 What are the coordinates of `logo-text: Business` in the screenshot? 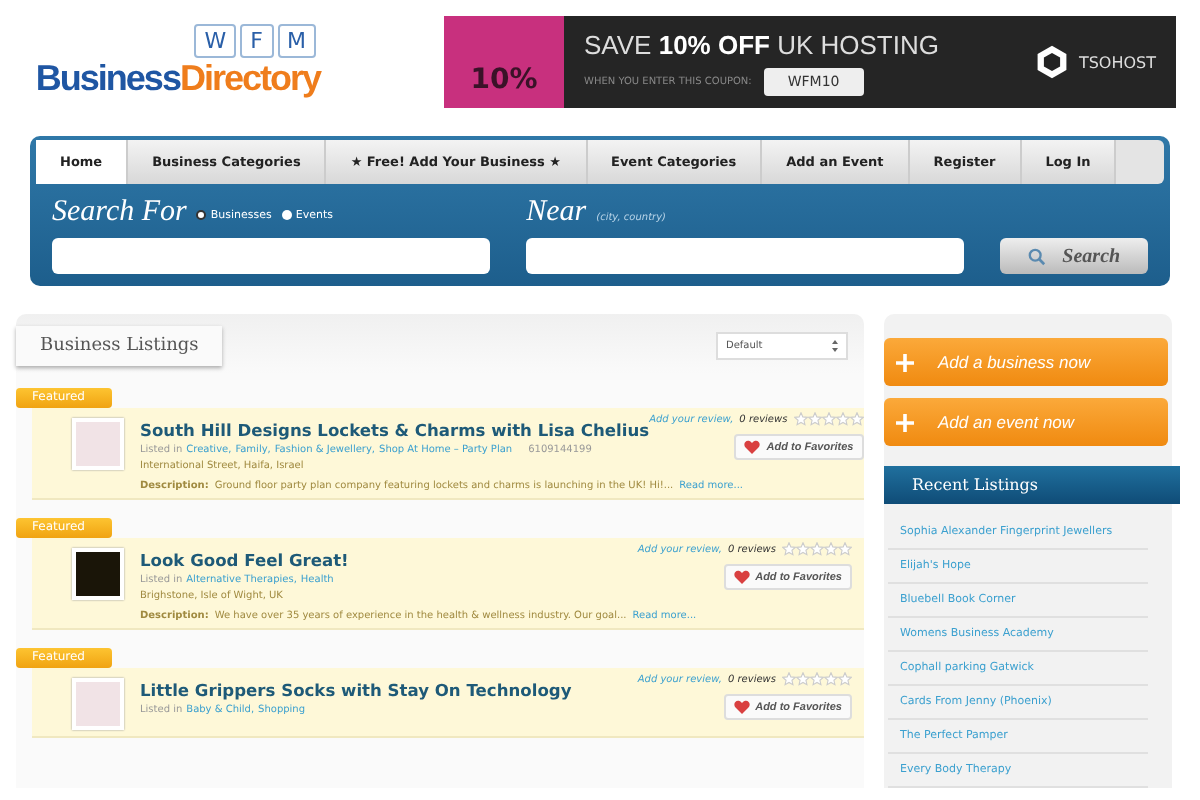 It's located at (107, 79).